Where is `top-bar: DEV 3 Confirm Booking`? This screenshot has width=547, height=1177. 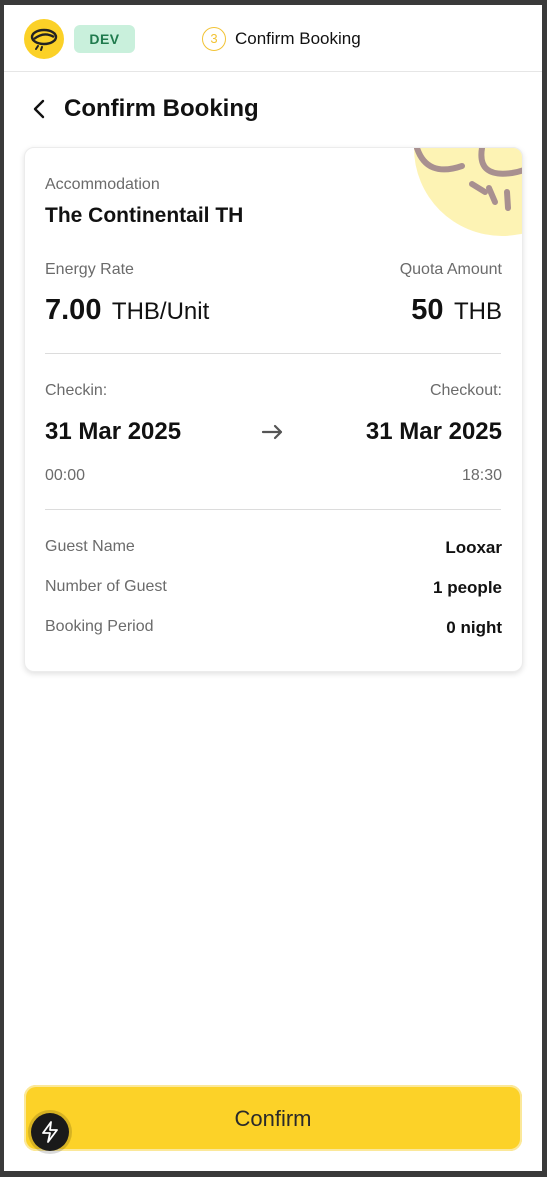
top-bar: DEV 3 Confirm Booking is located at coordinates (273, 38).